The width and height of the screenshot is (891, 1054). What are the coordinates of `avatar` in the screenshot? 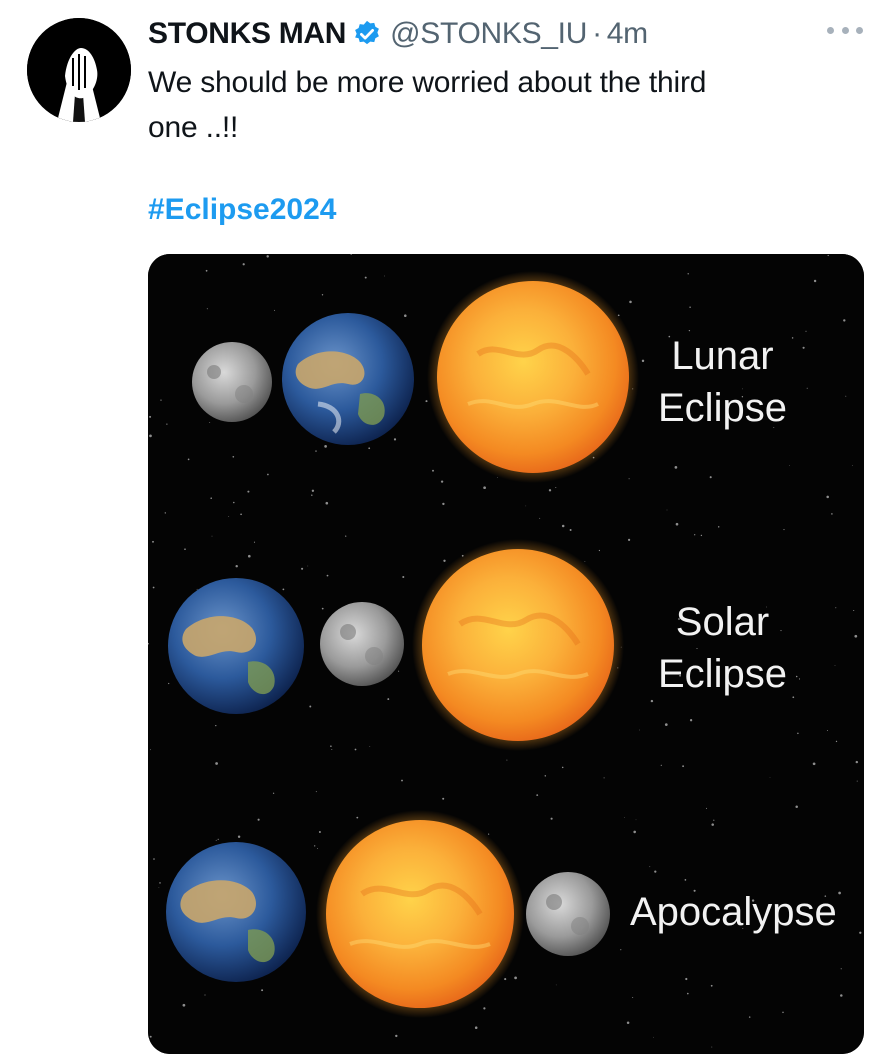 It's located at (79, 70).